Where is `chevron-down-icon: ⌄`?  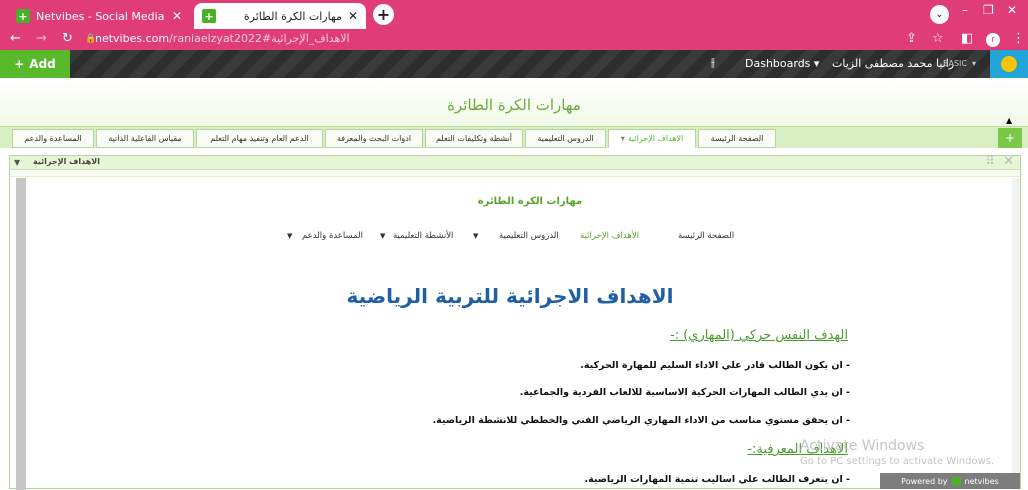 chevron-down-icon: ⌄ is located at coordinates (939, 14).